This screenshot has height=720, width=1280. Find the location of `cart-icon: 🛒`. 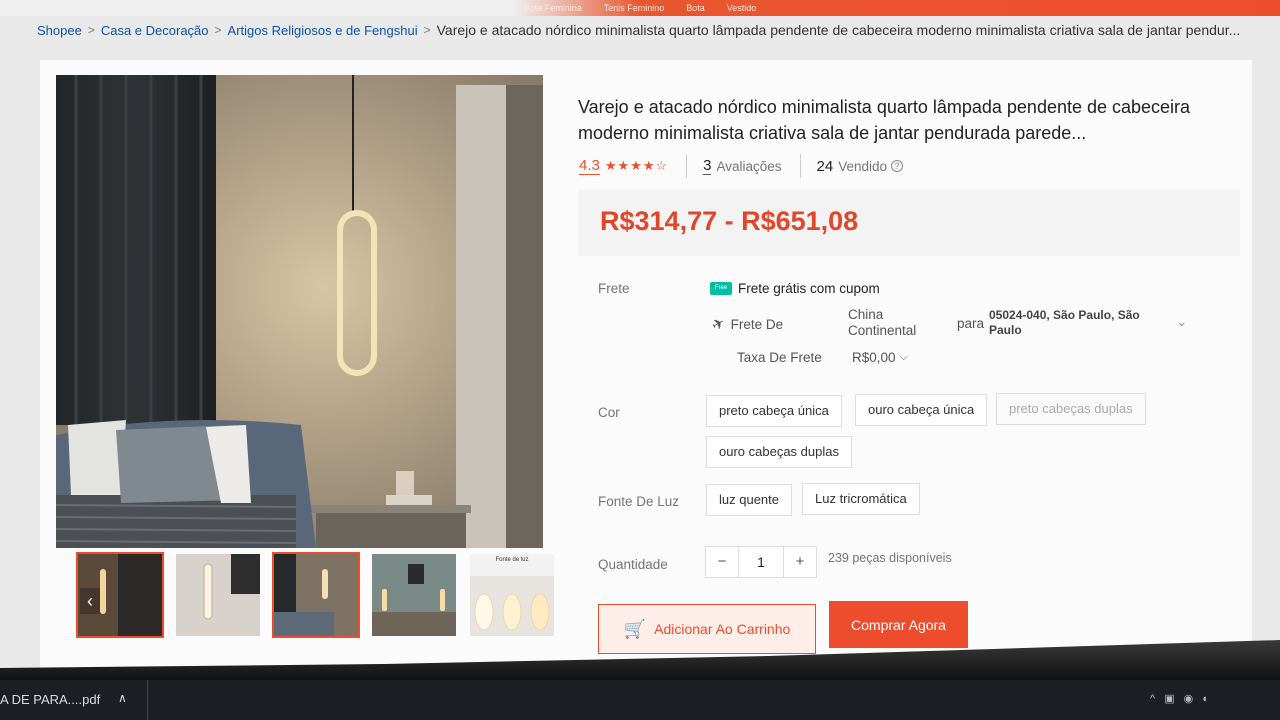

cart-icon: 🛒 is located at coordinates (635, 628).